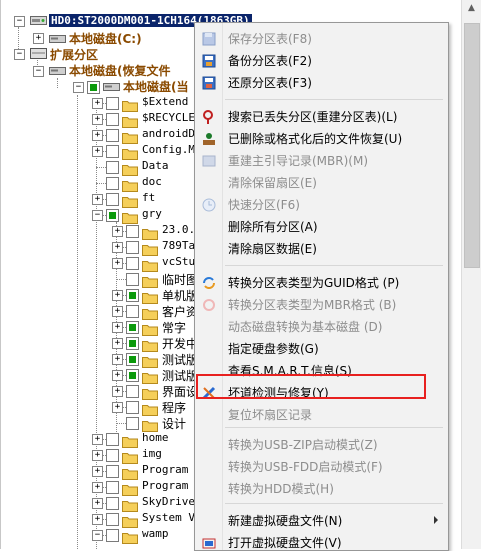  I want to click on partition-c-label: 本地磁盘(C:), so click(105, 38).